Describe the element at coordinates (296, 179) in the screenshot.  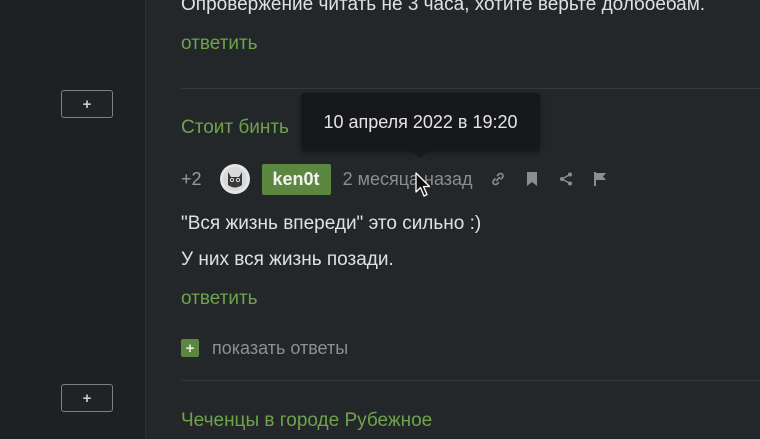
I see `username-badge: ken0t` at that location.